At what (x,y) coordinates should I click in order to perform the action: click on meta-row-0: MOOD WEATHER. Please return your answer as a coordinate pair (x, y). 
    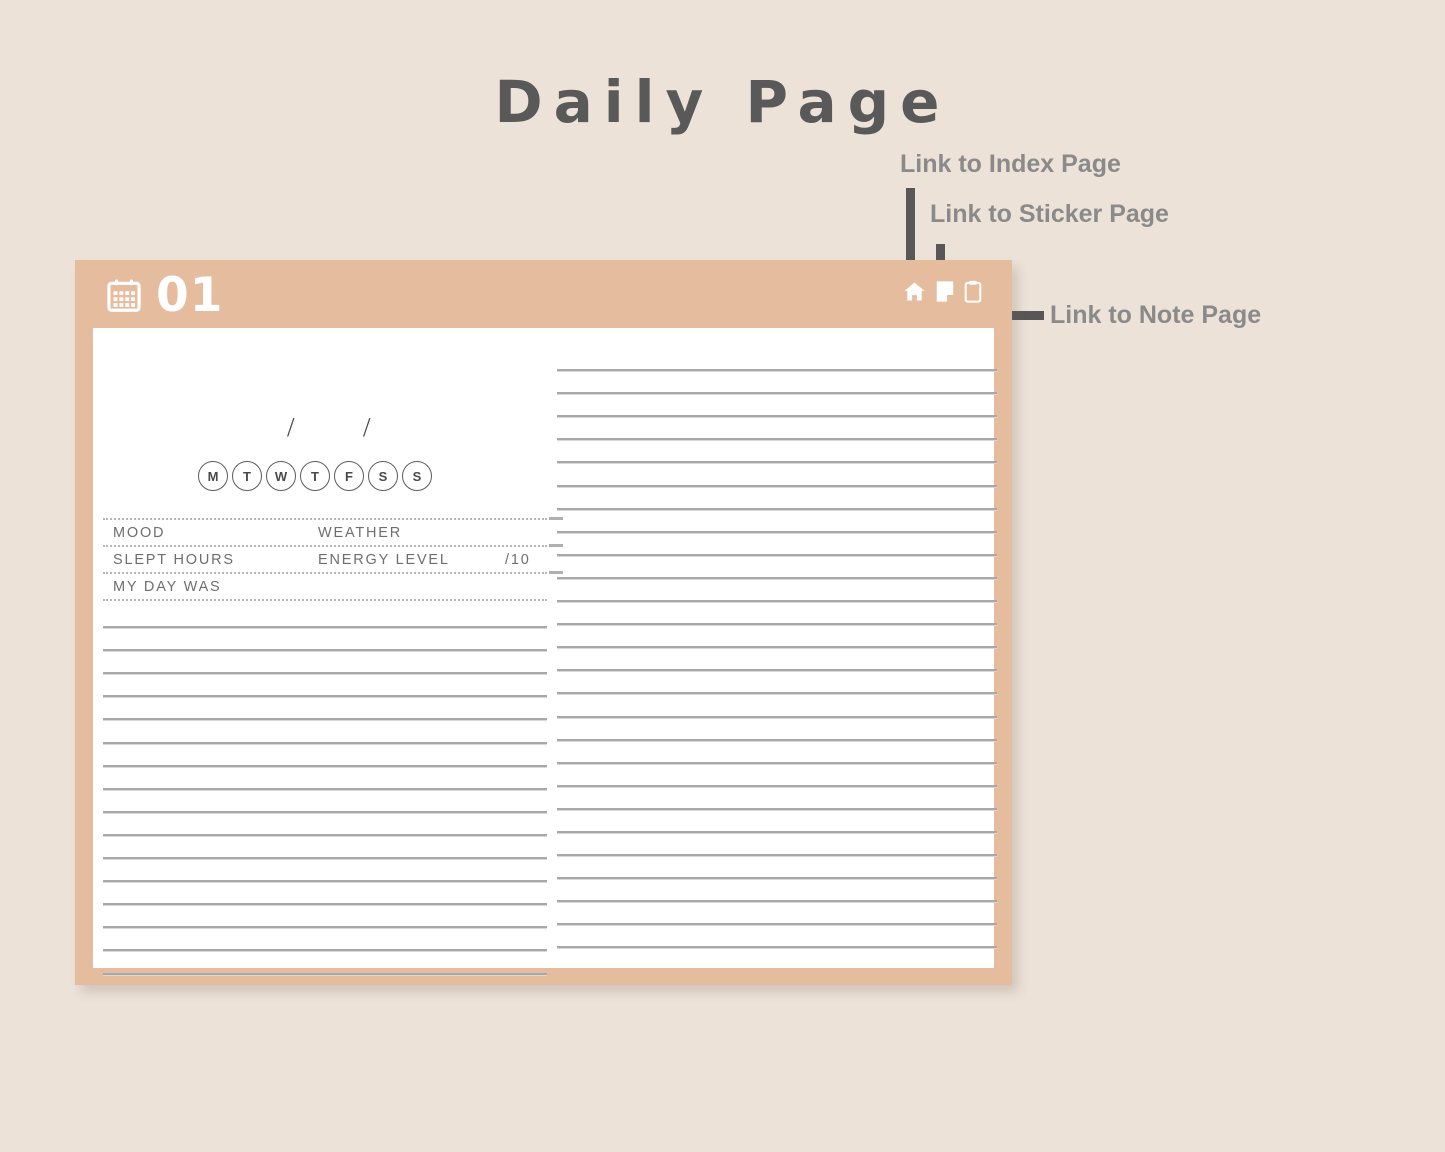
    Looking at the image, I should click on (333, 531).